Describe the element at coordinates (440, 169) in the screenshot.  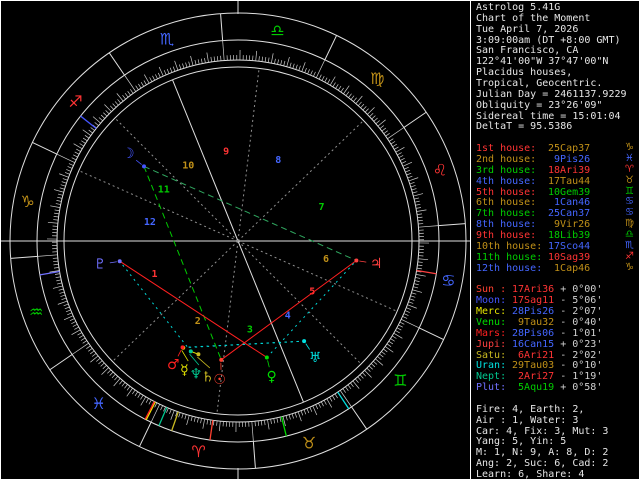
I see `sign-glyph-leo: ♌` at that location.